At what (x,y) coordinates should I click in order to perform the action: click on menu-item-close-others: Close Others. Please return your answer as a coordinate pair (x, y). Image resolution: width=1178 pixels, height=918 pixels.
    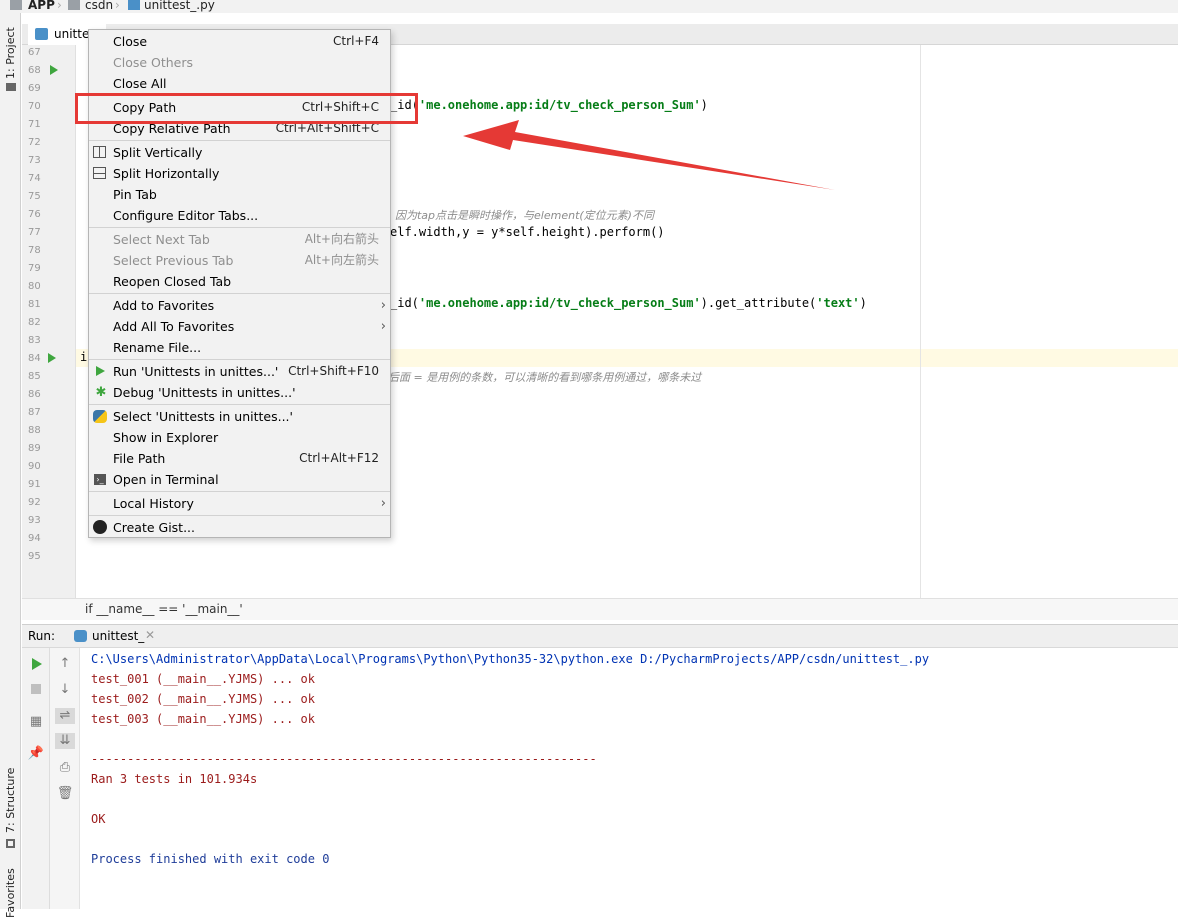
    Looking at the image, I should click on (239, 62).